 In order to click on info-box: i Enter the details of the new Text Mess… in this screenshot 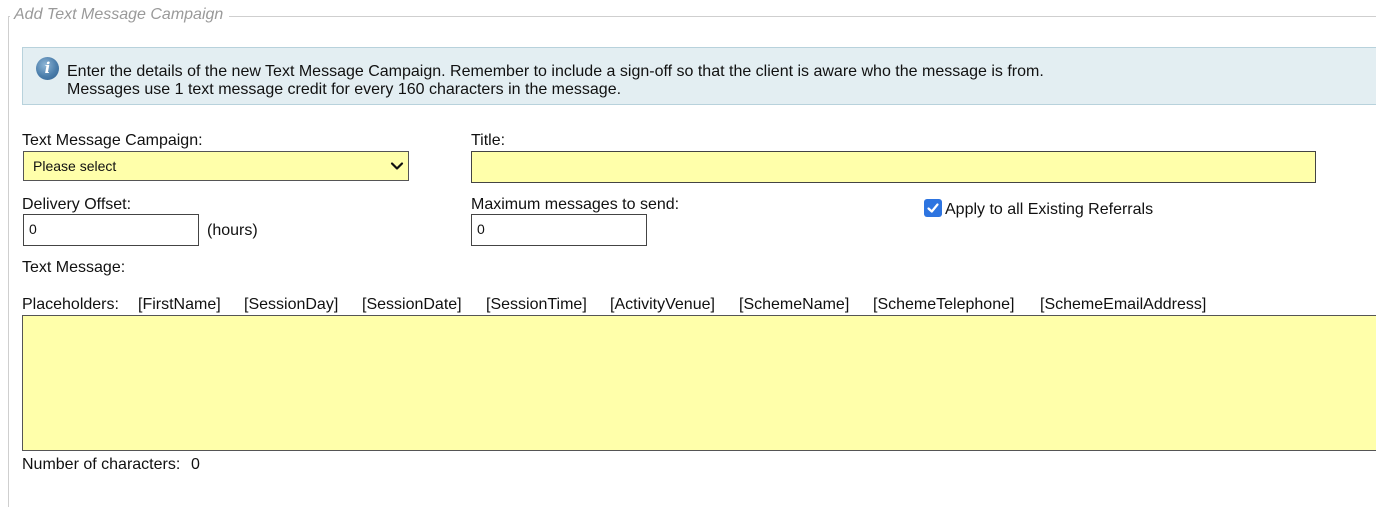, I will do `click(699, 76)`.